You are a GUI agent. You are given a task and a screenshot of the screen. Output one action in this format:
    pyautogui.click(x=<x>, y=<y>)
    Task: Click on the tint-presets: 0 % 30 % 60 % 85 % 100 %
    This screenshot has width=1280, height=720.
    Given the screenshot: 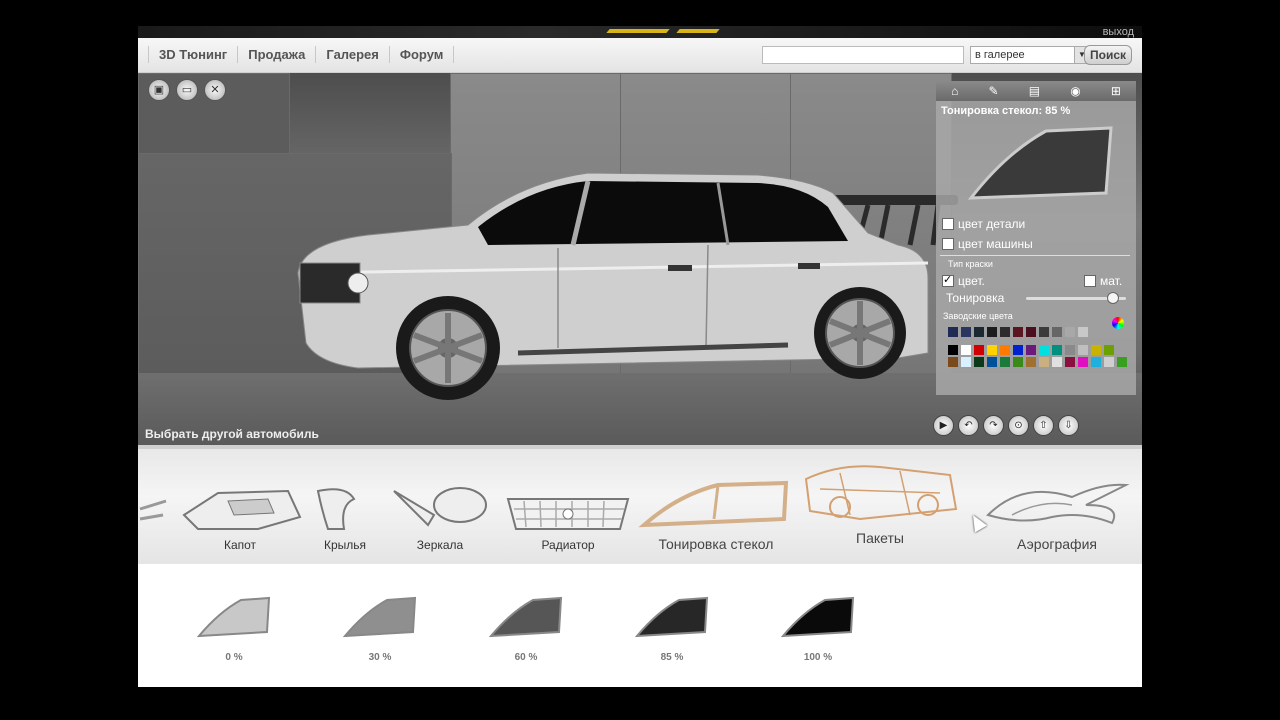 What is the action you would take?
    pyautogui.click(x=640, y=625)
    